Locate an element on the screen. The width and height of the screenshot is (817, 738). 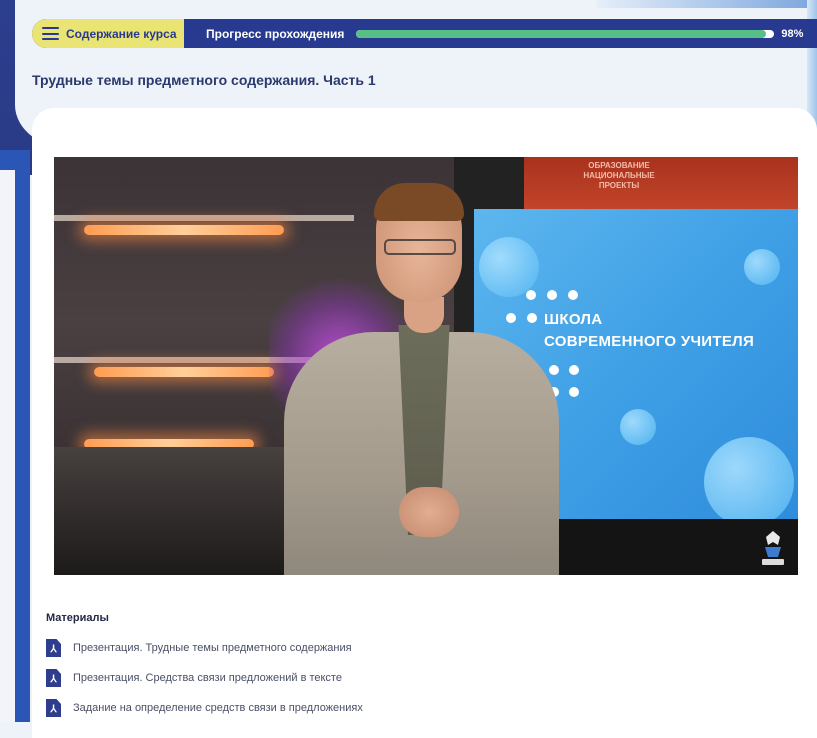
academy-logo-icon is located at coordinates (773, 548).